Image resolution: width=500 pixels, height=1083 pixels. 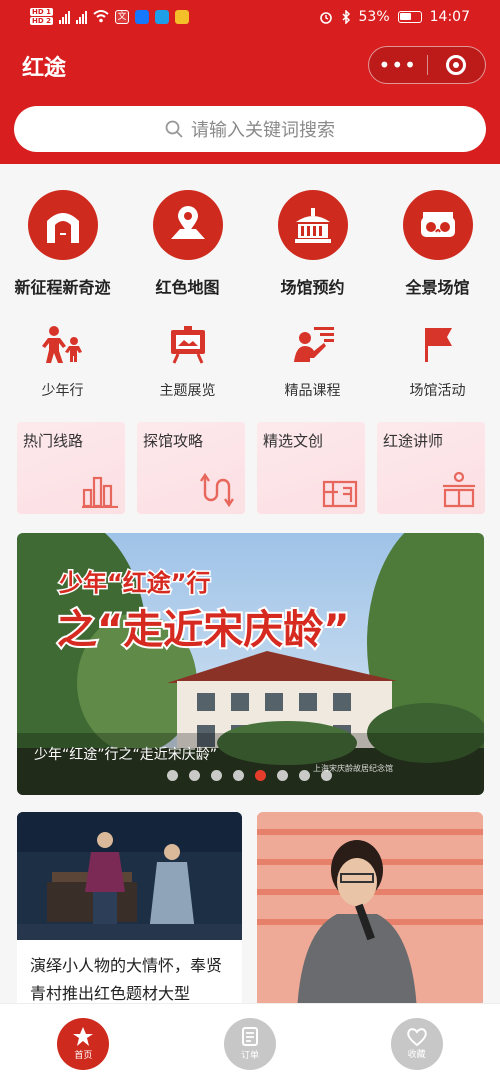 I want to click on battery-percent: 53%, so click(x=374, y=17).